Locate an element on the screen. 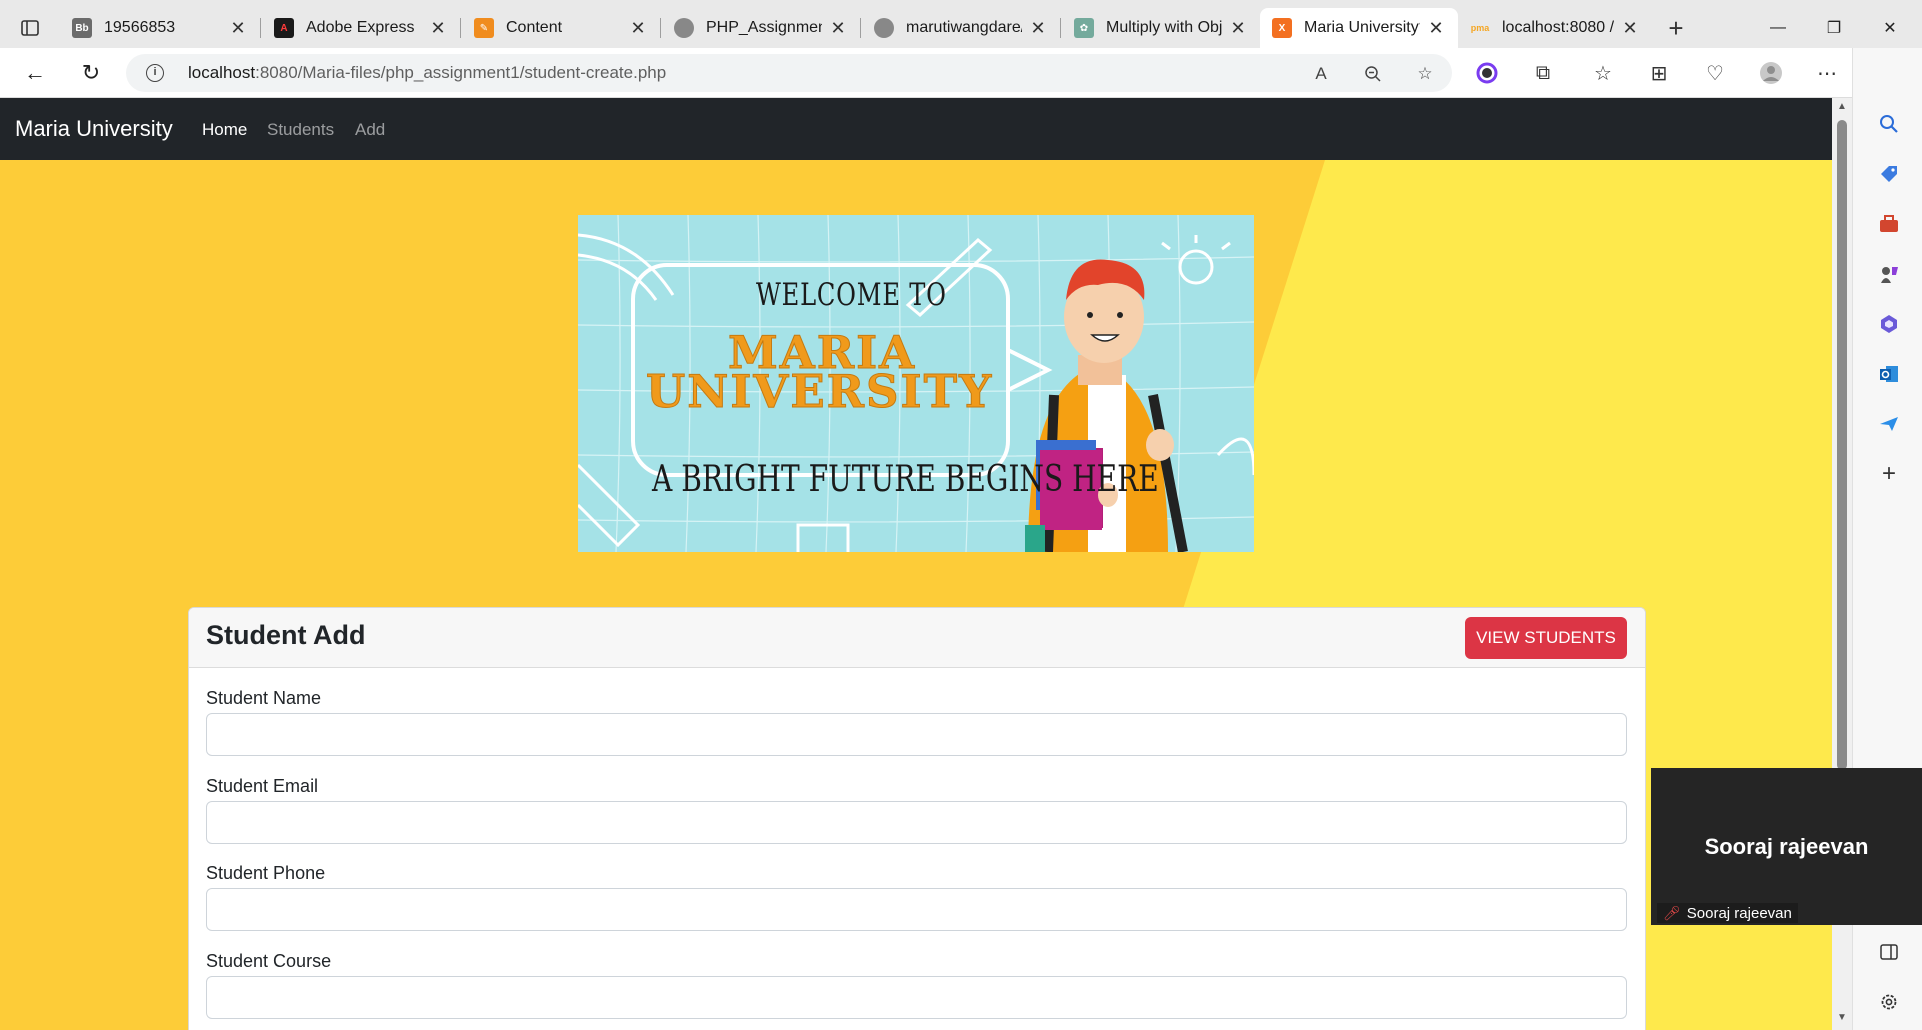  browser-tab: Bb 19566853 ✕ is located at coordinates (160, 28).